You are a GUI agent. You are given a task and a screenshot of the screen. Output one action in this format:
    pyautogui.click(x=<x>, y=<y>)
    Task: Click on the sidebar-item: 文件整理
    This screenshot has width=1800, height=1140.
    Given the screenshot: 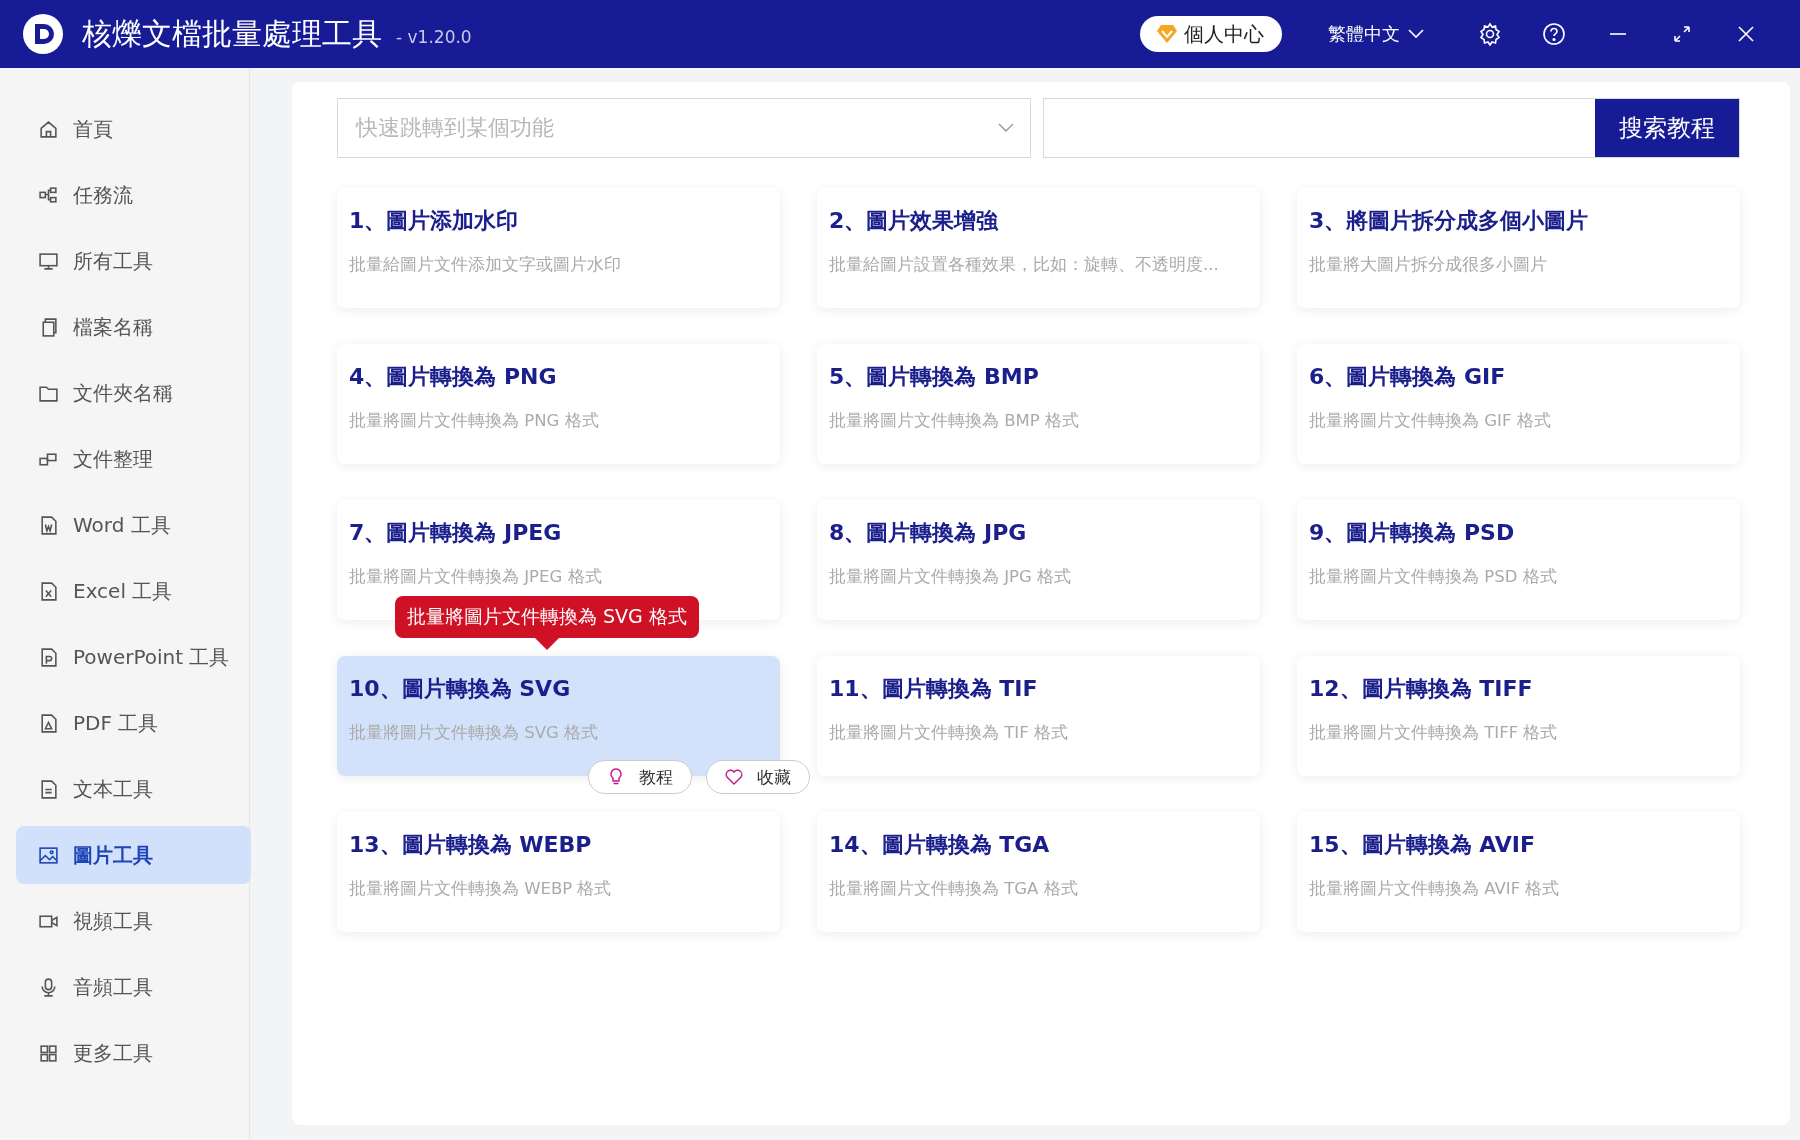 What is the action you would take?
    pyautogui.click(x=133, y=459)
    